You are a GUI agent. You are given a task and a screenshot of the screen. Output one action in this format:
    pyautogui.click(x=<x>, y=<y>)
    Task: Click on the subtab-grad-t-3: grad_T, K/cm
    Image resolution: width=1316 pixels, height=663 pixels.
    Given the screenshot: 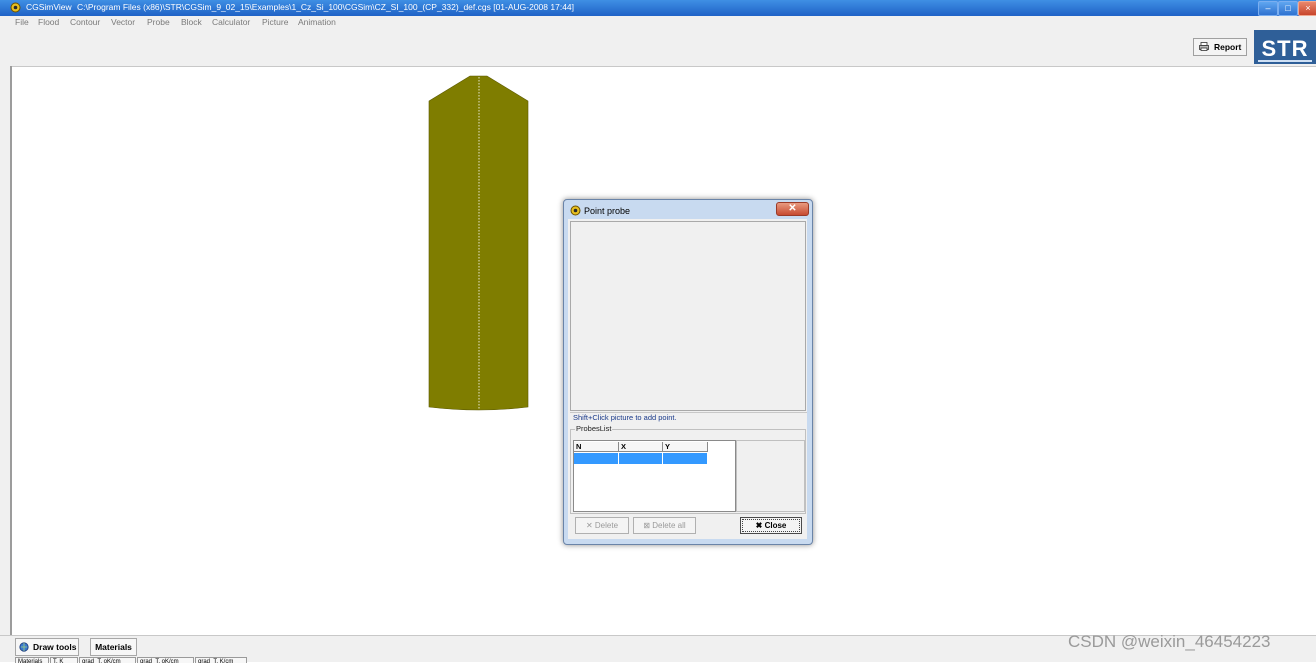 What is the action you would take?
    pyautogui.click(x=221, y=660)
    